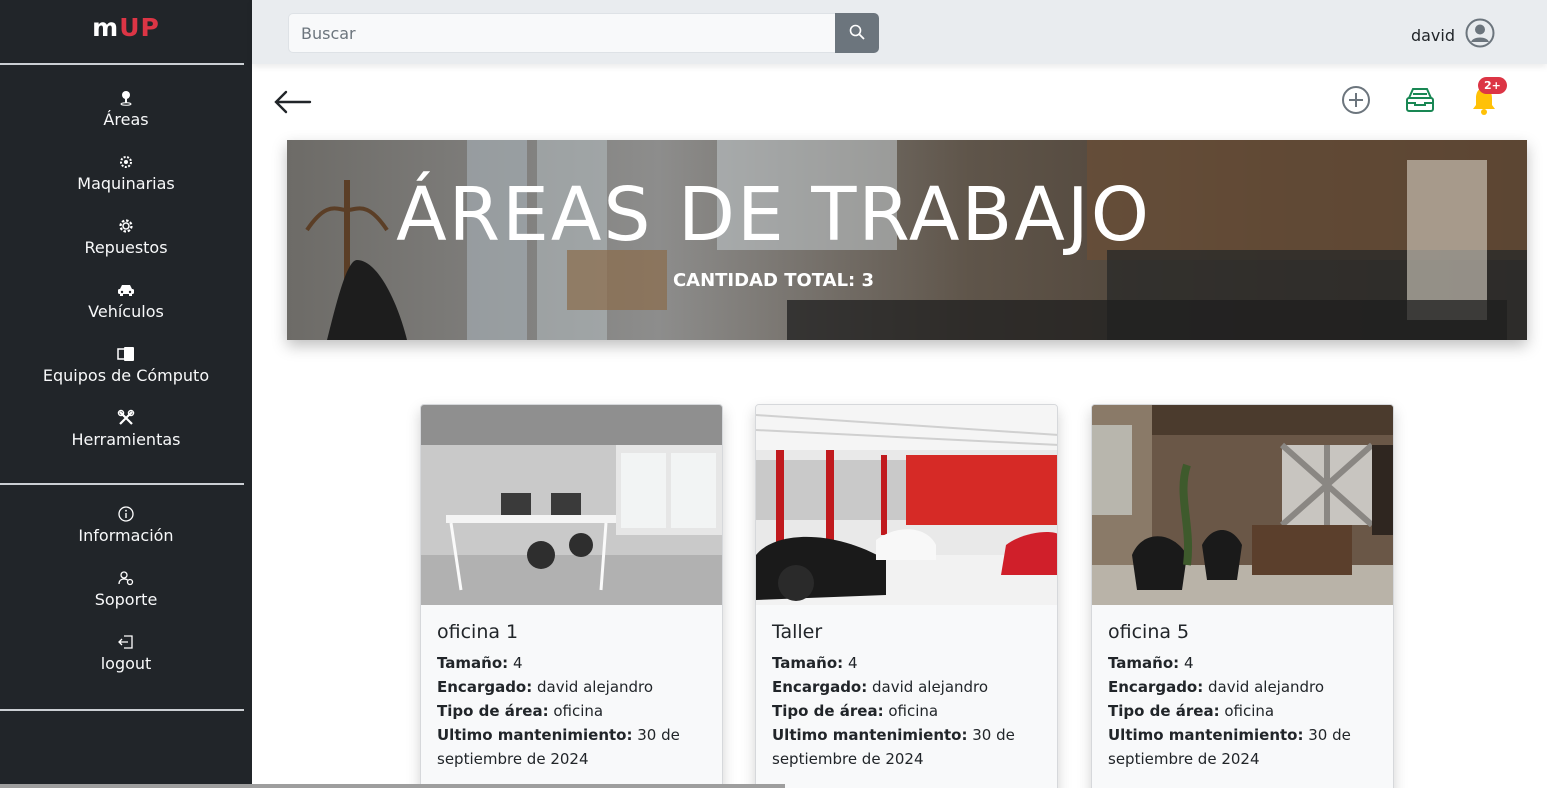 The image size is (1547, 788). I want to click on sidebar-item-equipos-computo: Equipos de Cómputo, so click(126, 375).